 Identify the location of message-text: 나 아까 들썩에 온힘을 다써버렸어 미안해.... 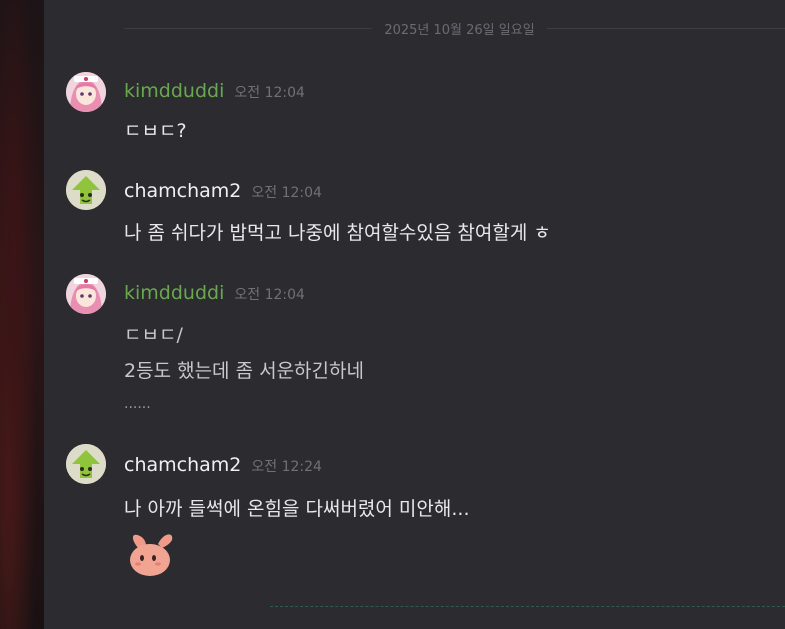
(297, 509).